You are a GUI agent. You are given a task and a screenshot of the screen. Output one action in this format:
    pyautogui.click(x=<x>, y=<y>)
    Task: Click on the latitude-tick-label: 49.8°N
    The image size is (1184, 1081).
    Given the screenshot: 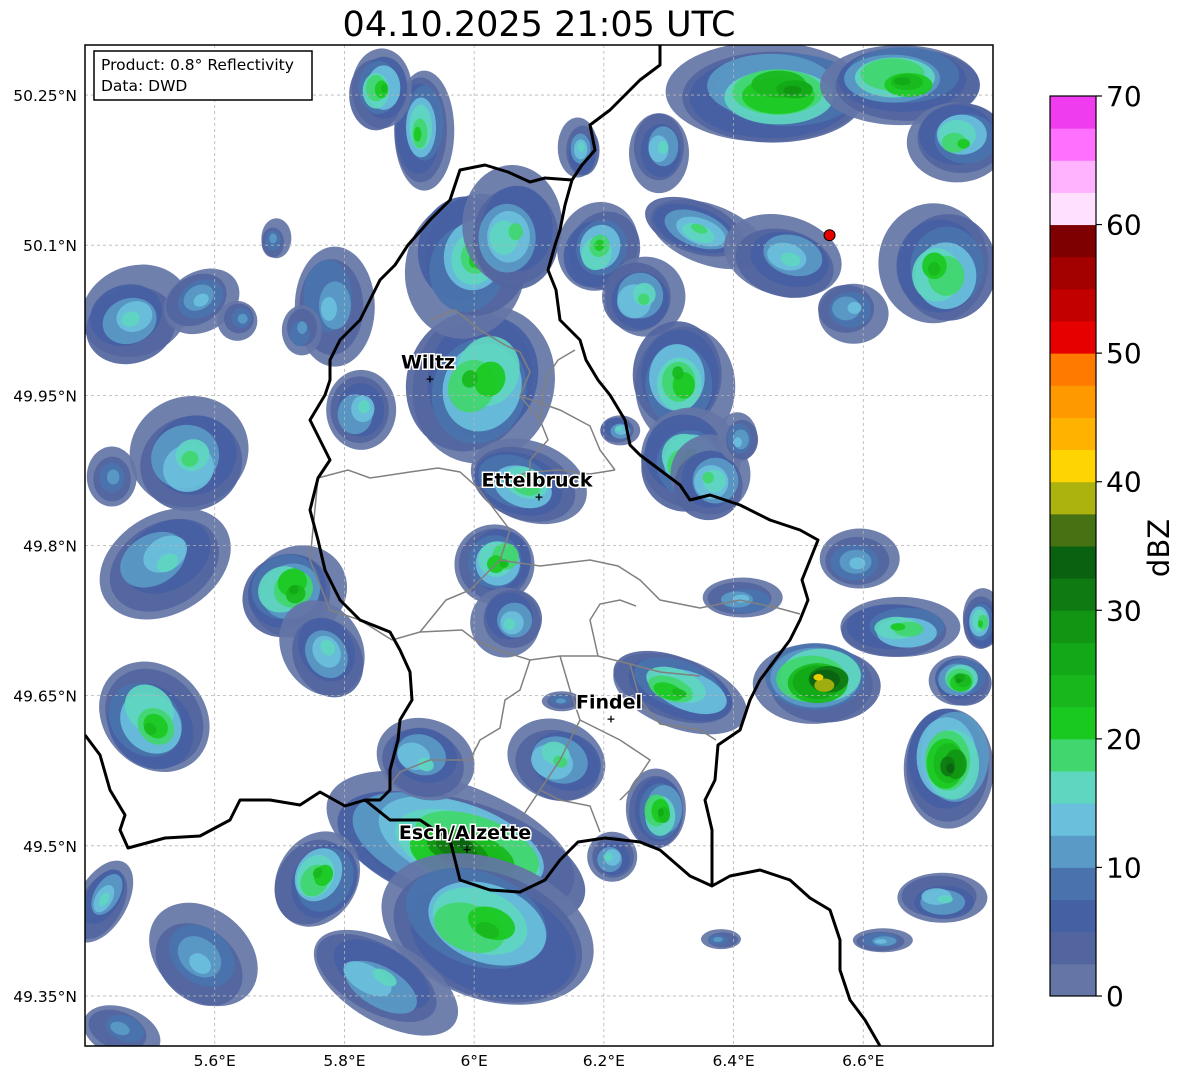 What is the action you would take?
    pyautogui.click(x=50, y=547)
    